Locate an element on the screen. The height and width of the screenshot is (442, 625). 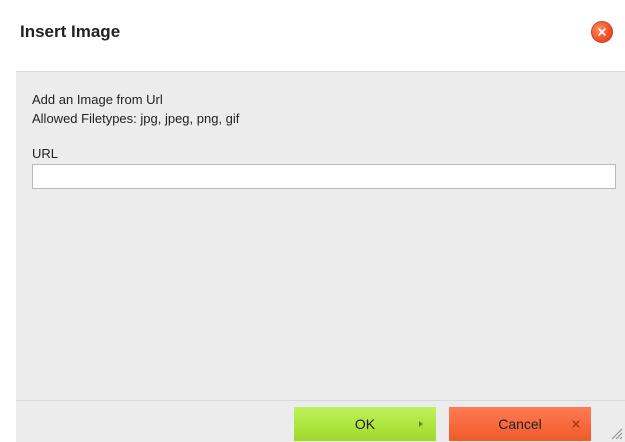
dialog-footer: OK Cancel is located at coordinates (320, 421).